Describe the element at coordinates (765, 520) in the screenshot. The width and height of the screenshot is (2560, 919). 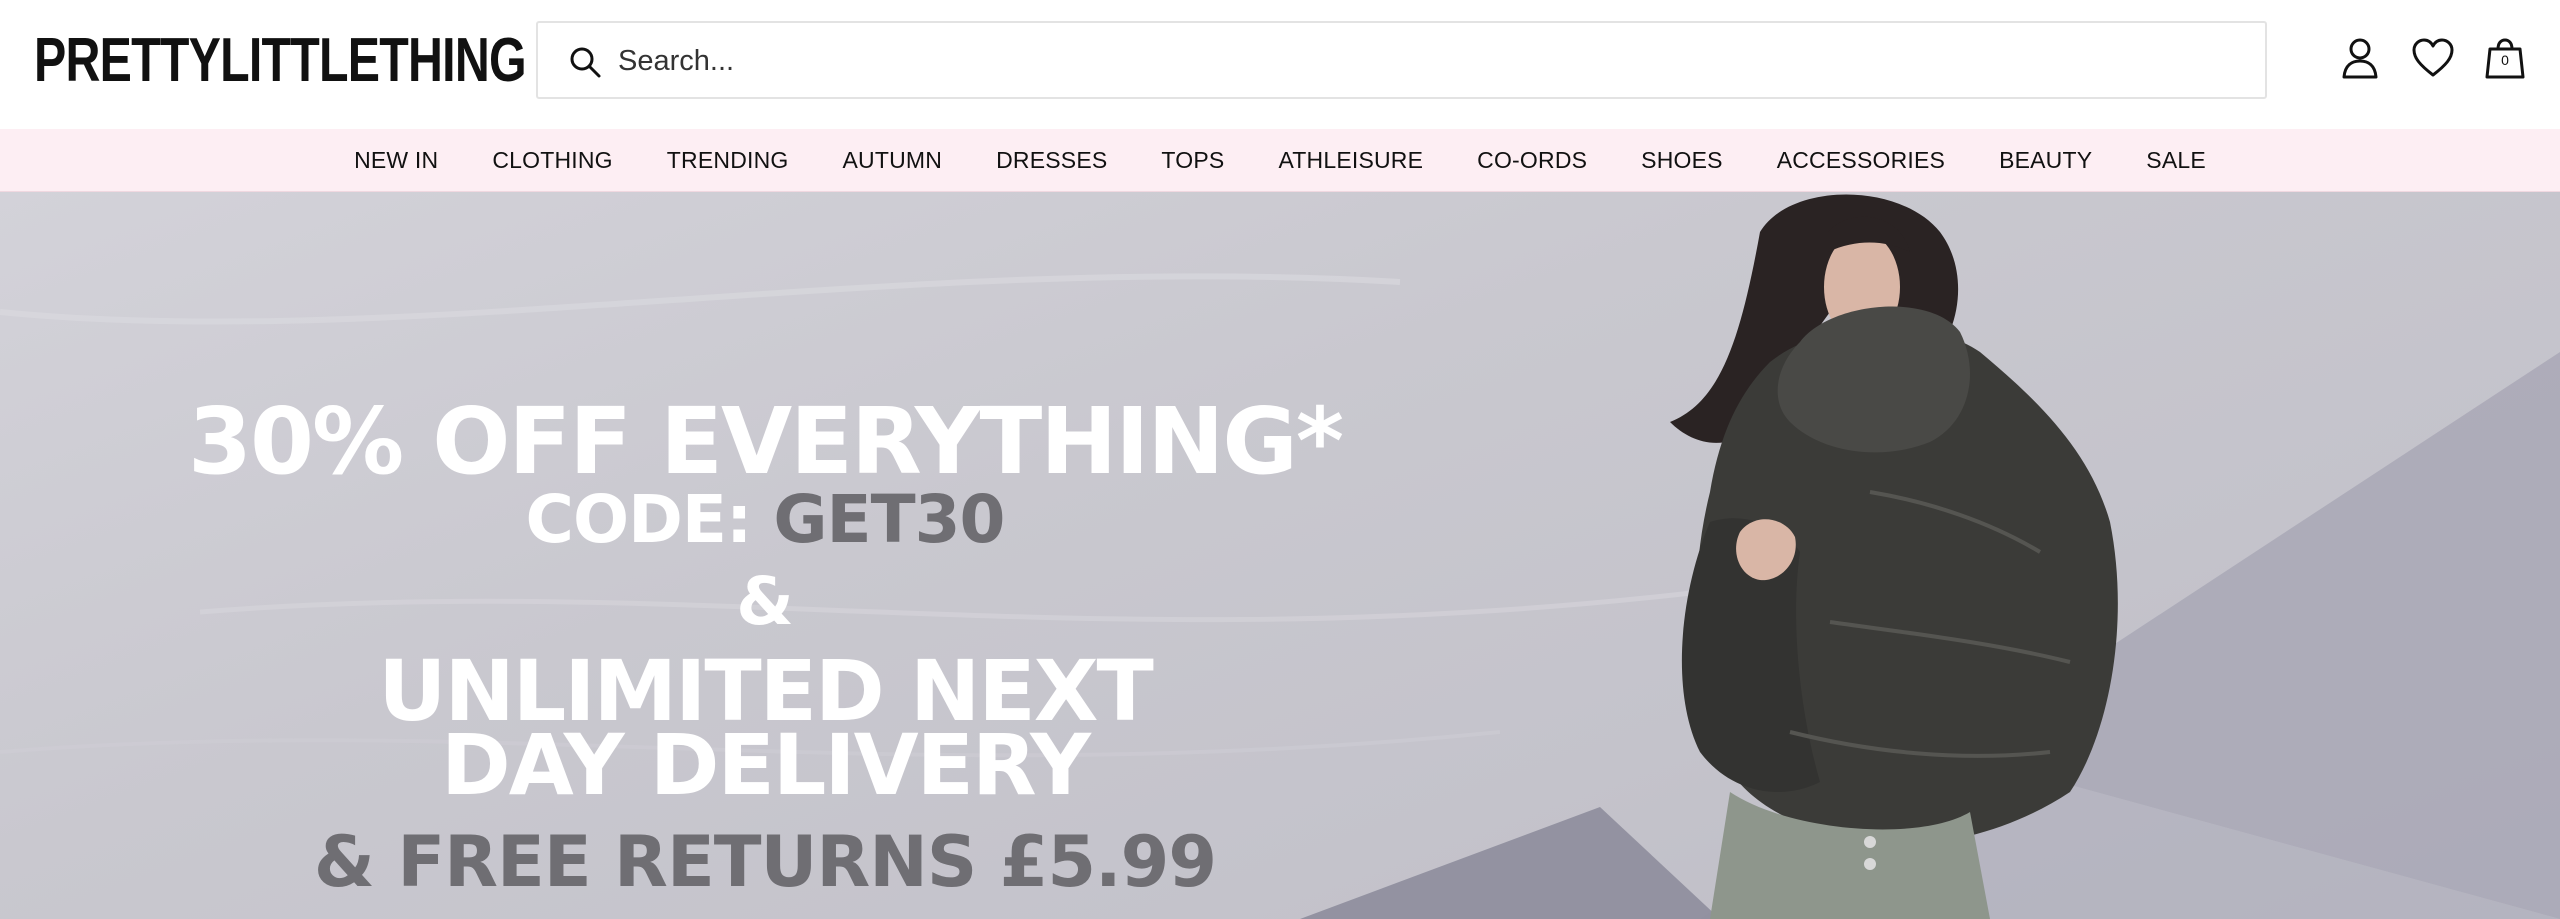
I see `hero-code-line: CODE: GET30` at that location.